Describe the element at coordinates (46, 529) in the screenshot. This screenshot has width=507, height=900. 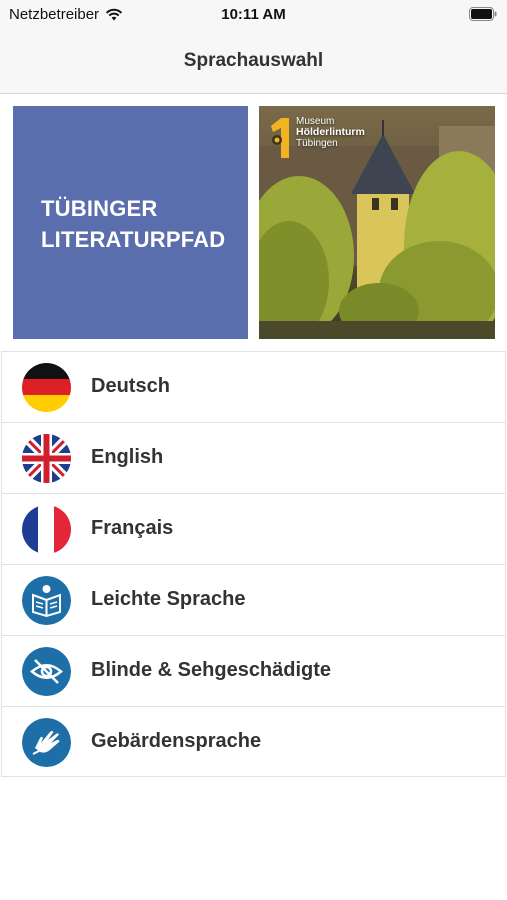
I see `french-flag-icon` at that location.